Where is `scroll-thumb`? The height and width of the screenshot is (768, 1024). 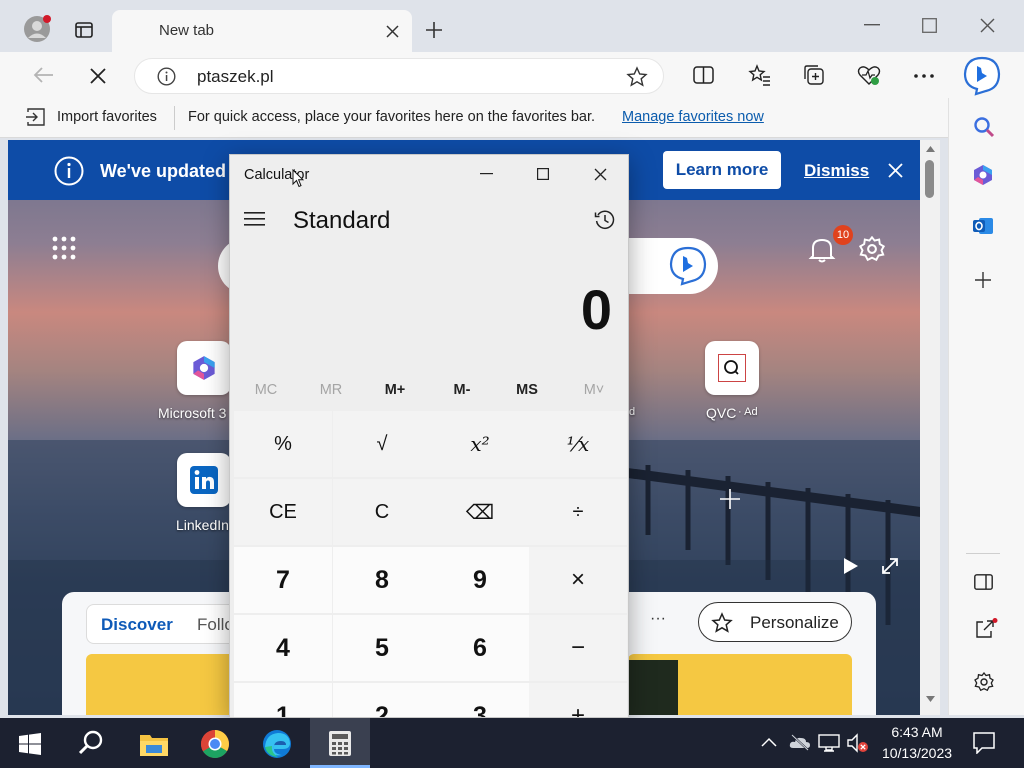 scroll-thumb is located at coordinates (929, 179).